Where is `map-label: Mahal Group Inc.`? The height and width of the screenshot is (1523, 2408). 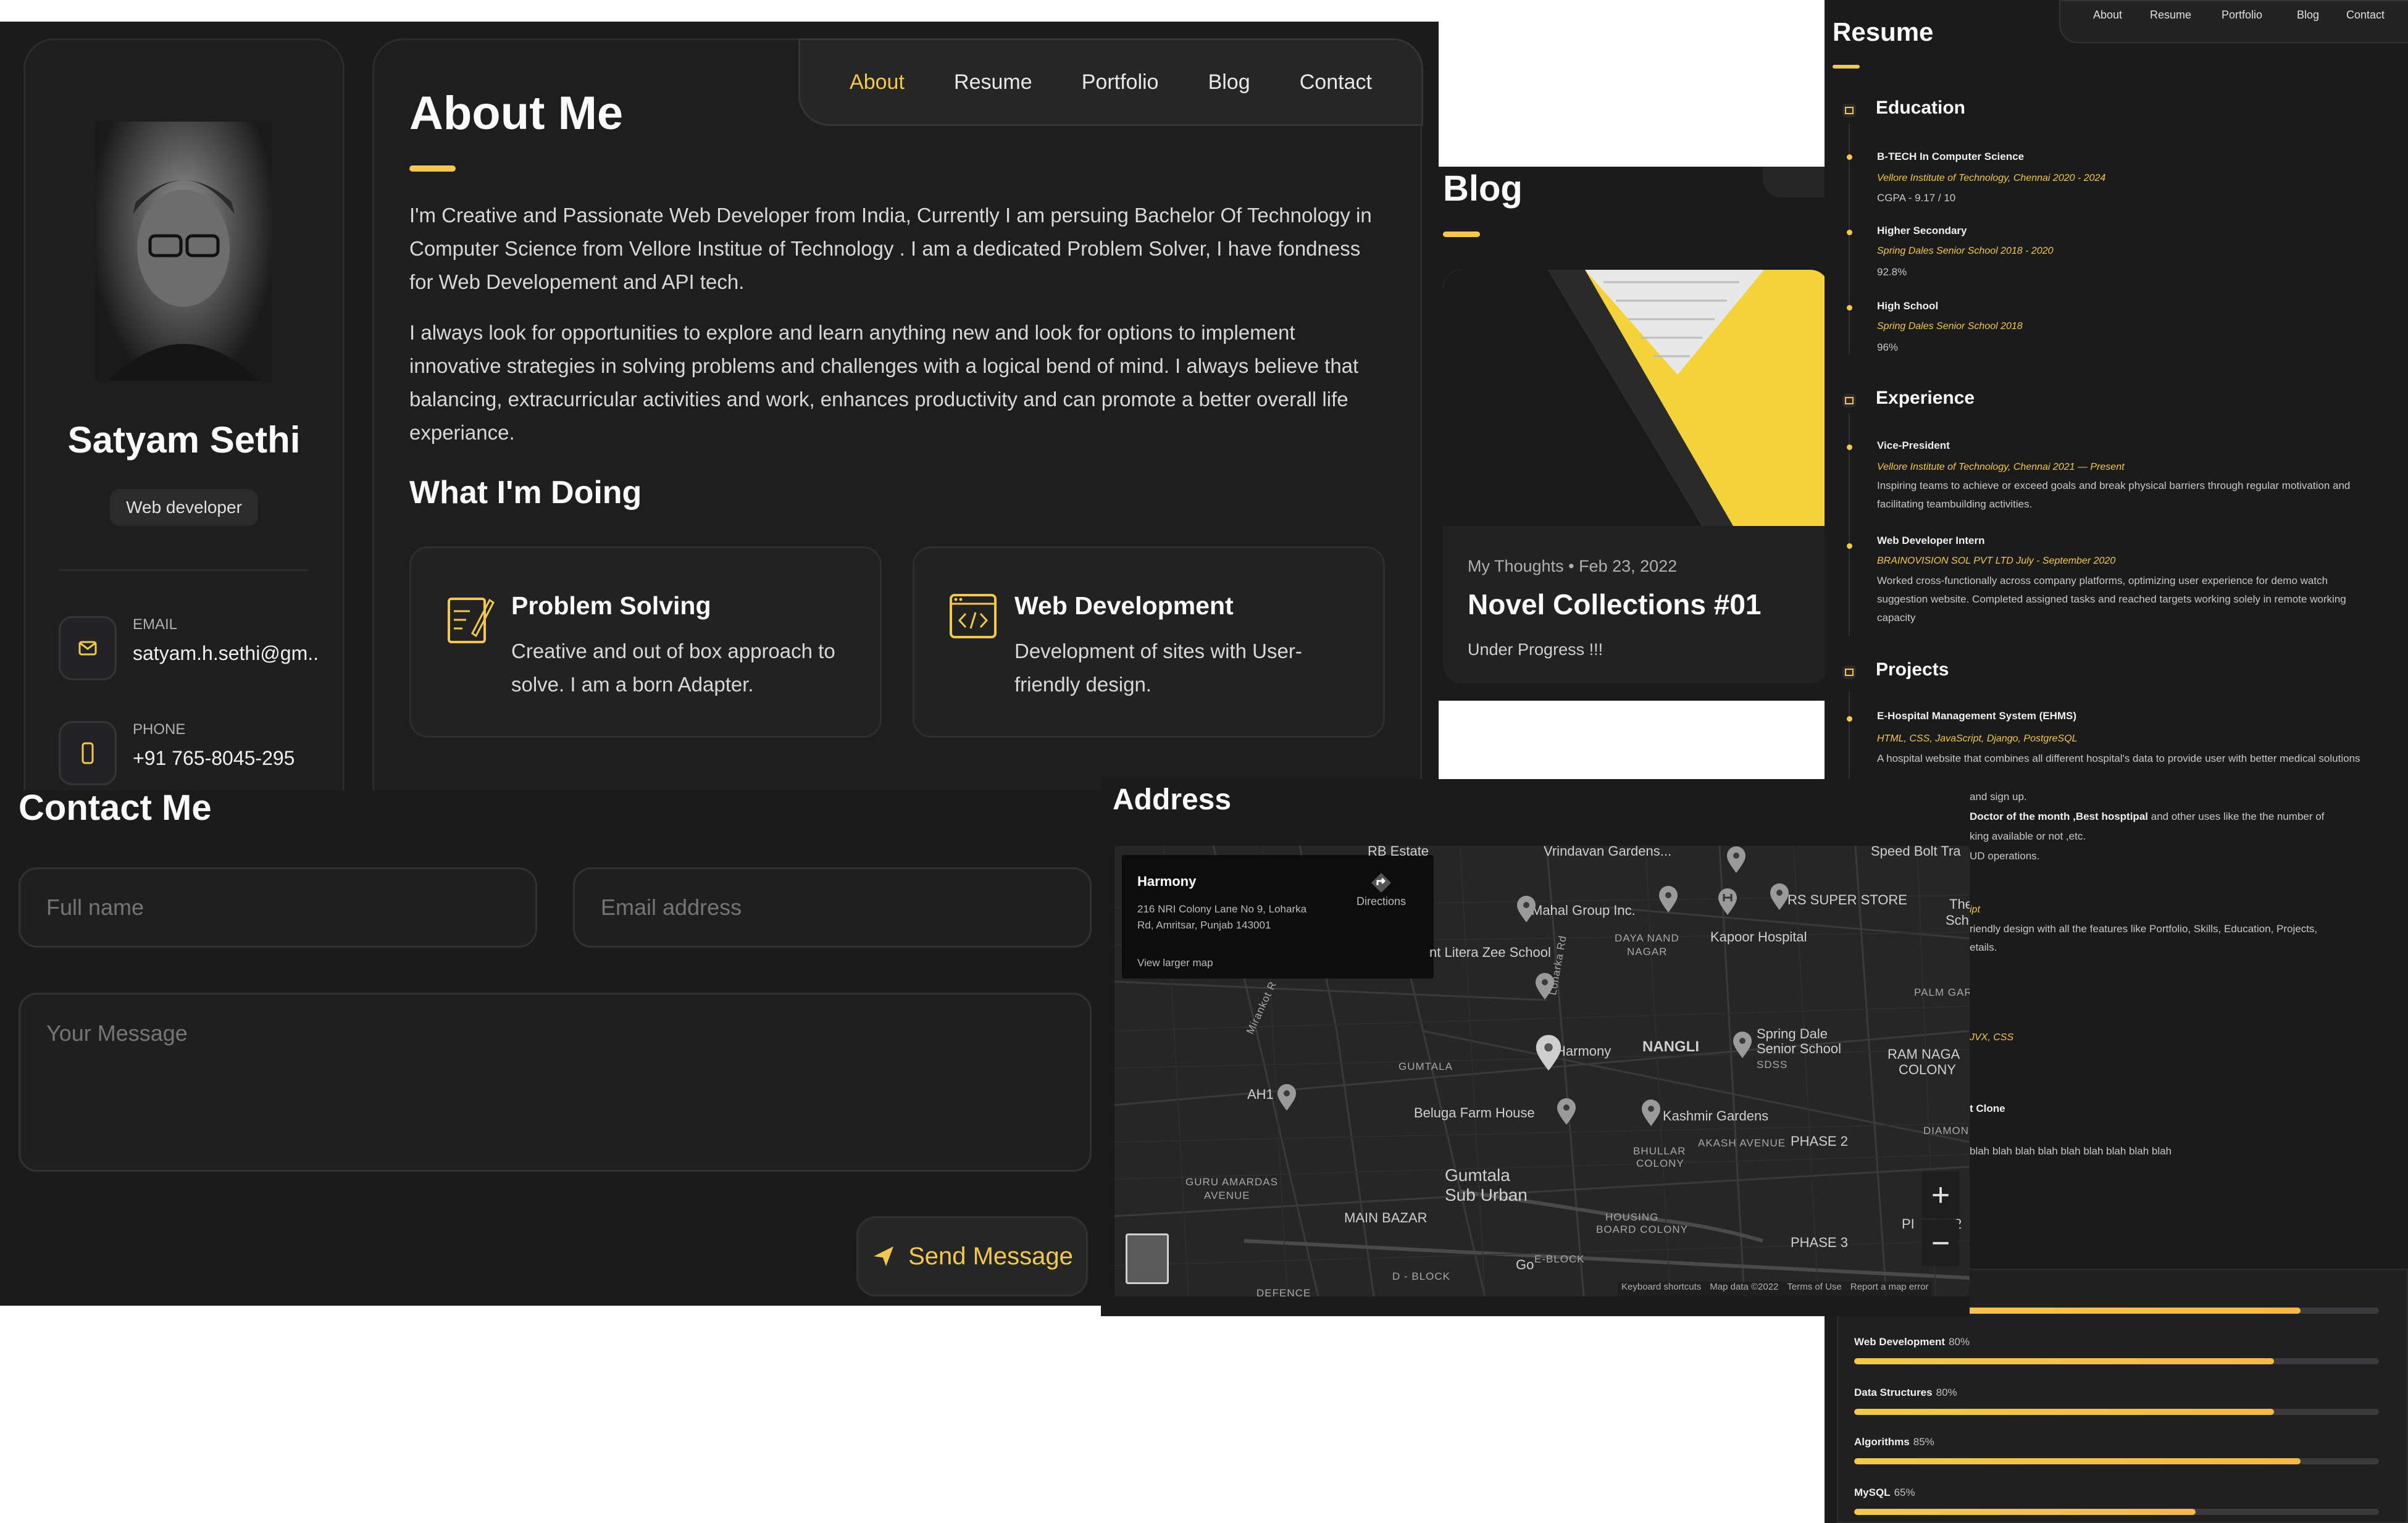 map-label: Mahal Group Inc. is located at coordinates (1583, 911).